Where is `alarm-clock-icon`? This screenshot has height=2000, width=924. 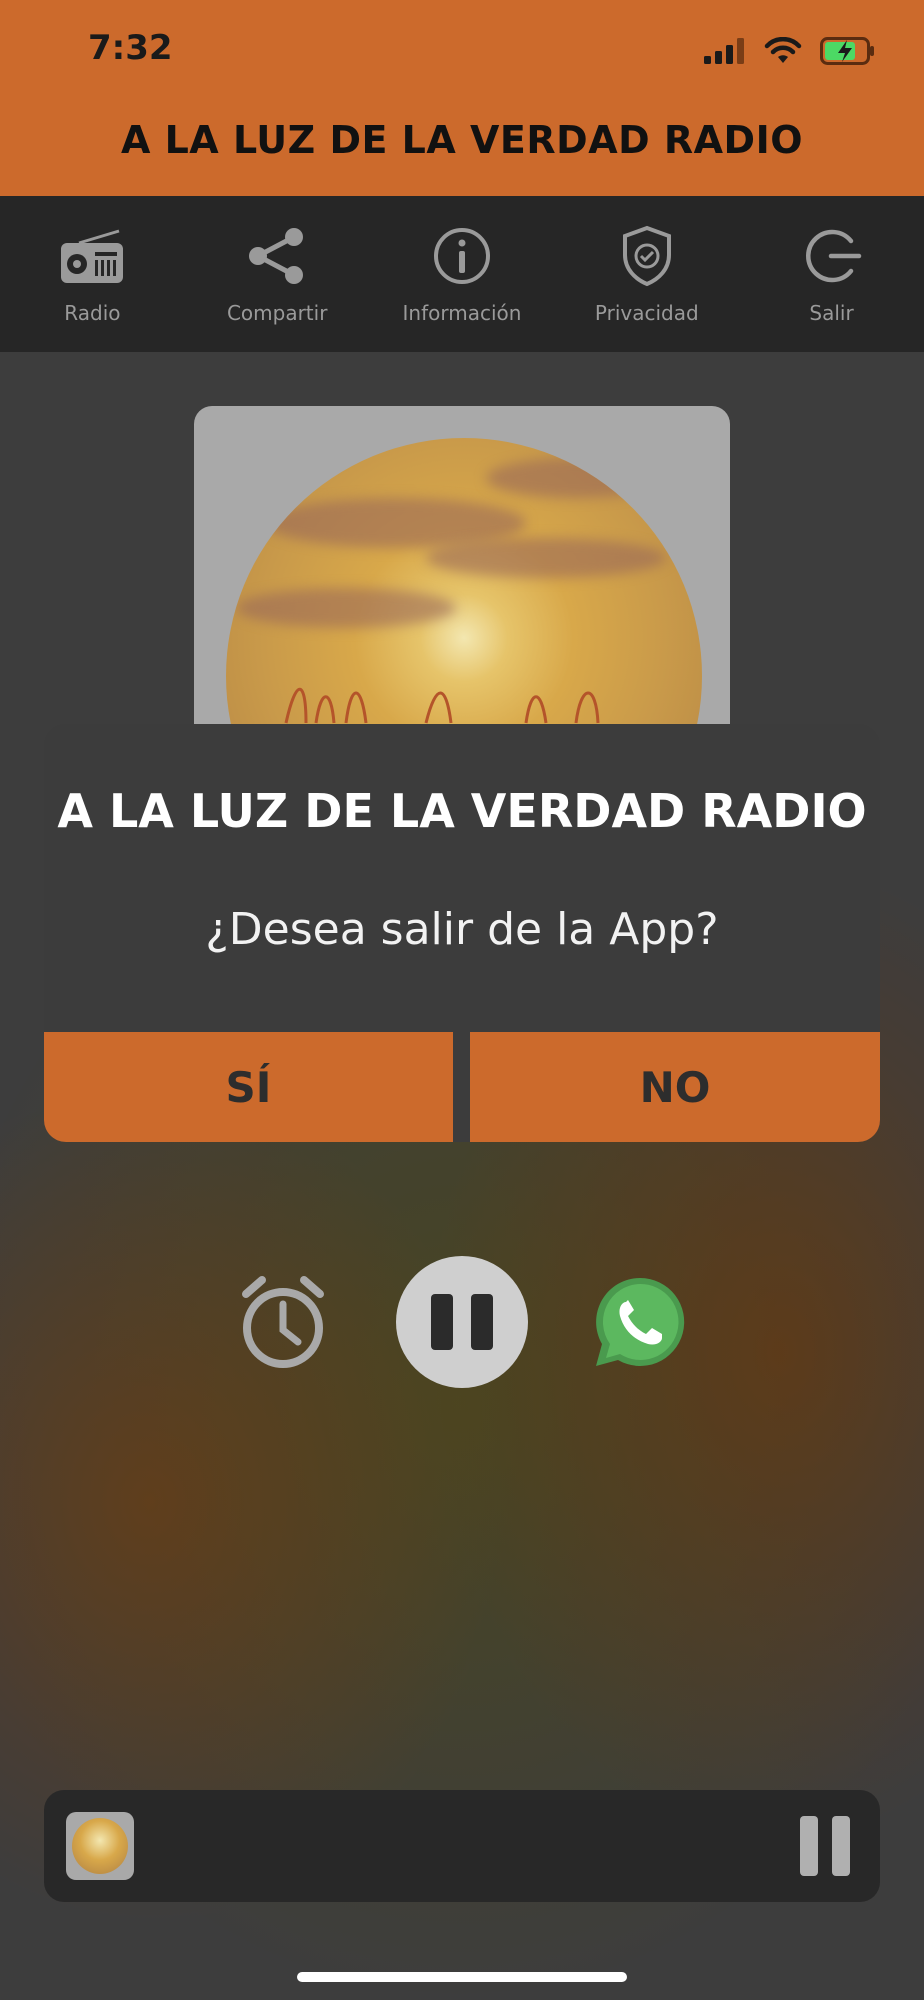
alarm-clock-icon is located at coordinates (283, 1322).